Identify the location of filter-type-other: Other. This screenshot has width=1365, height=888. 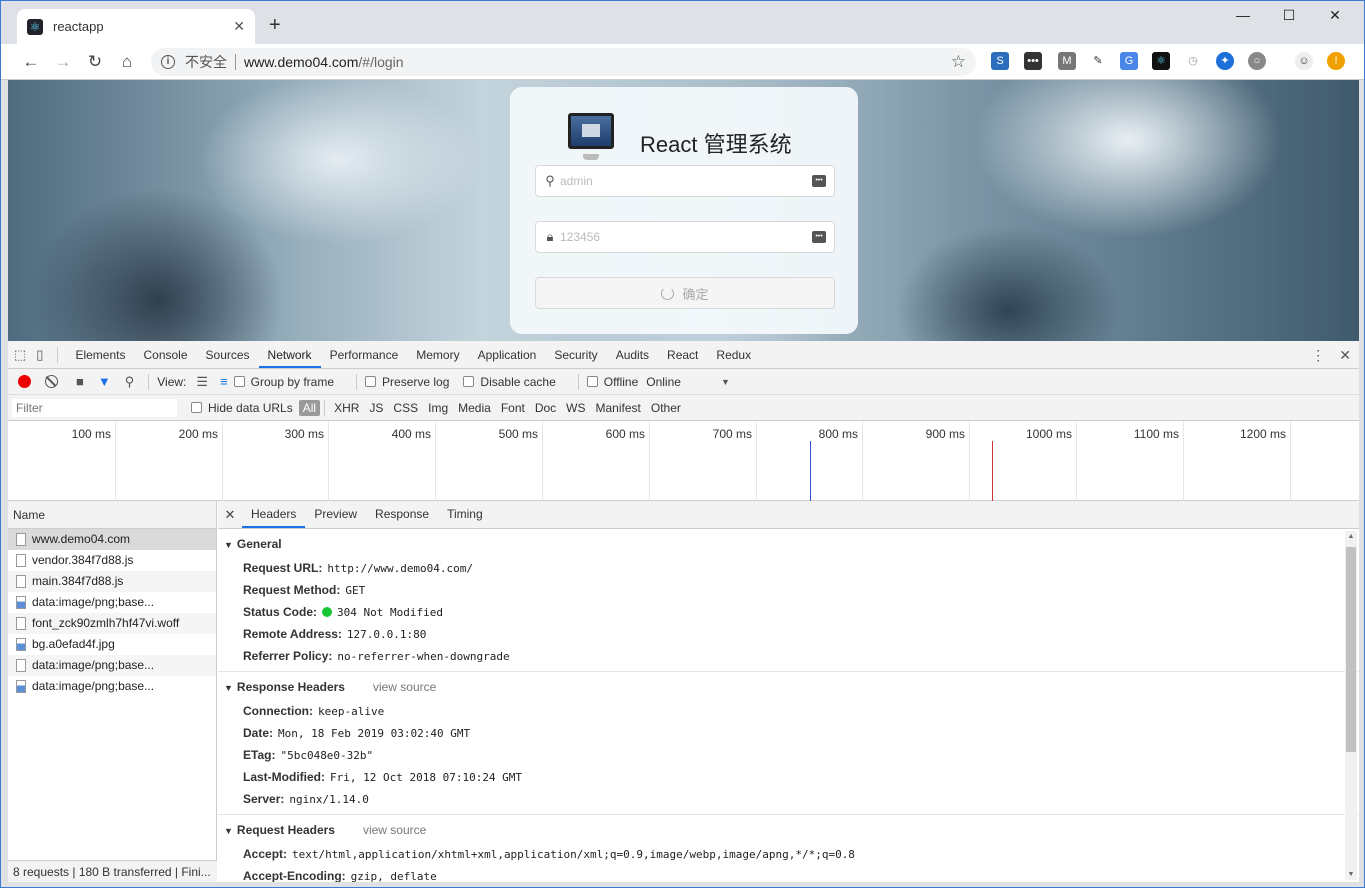
(666, 408).